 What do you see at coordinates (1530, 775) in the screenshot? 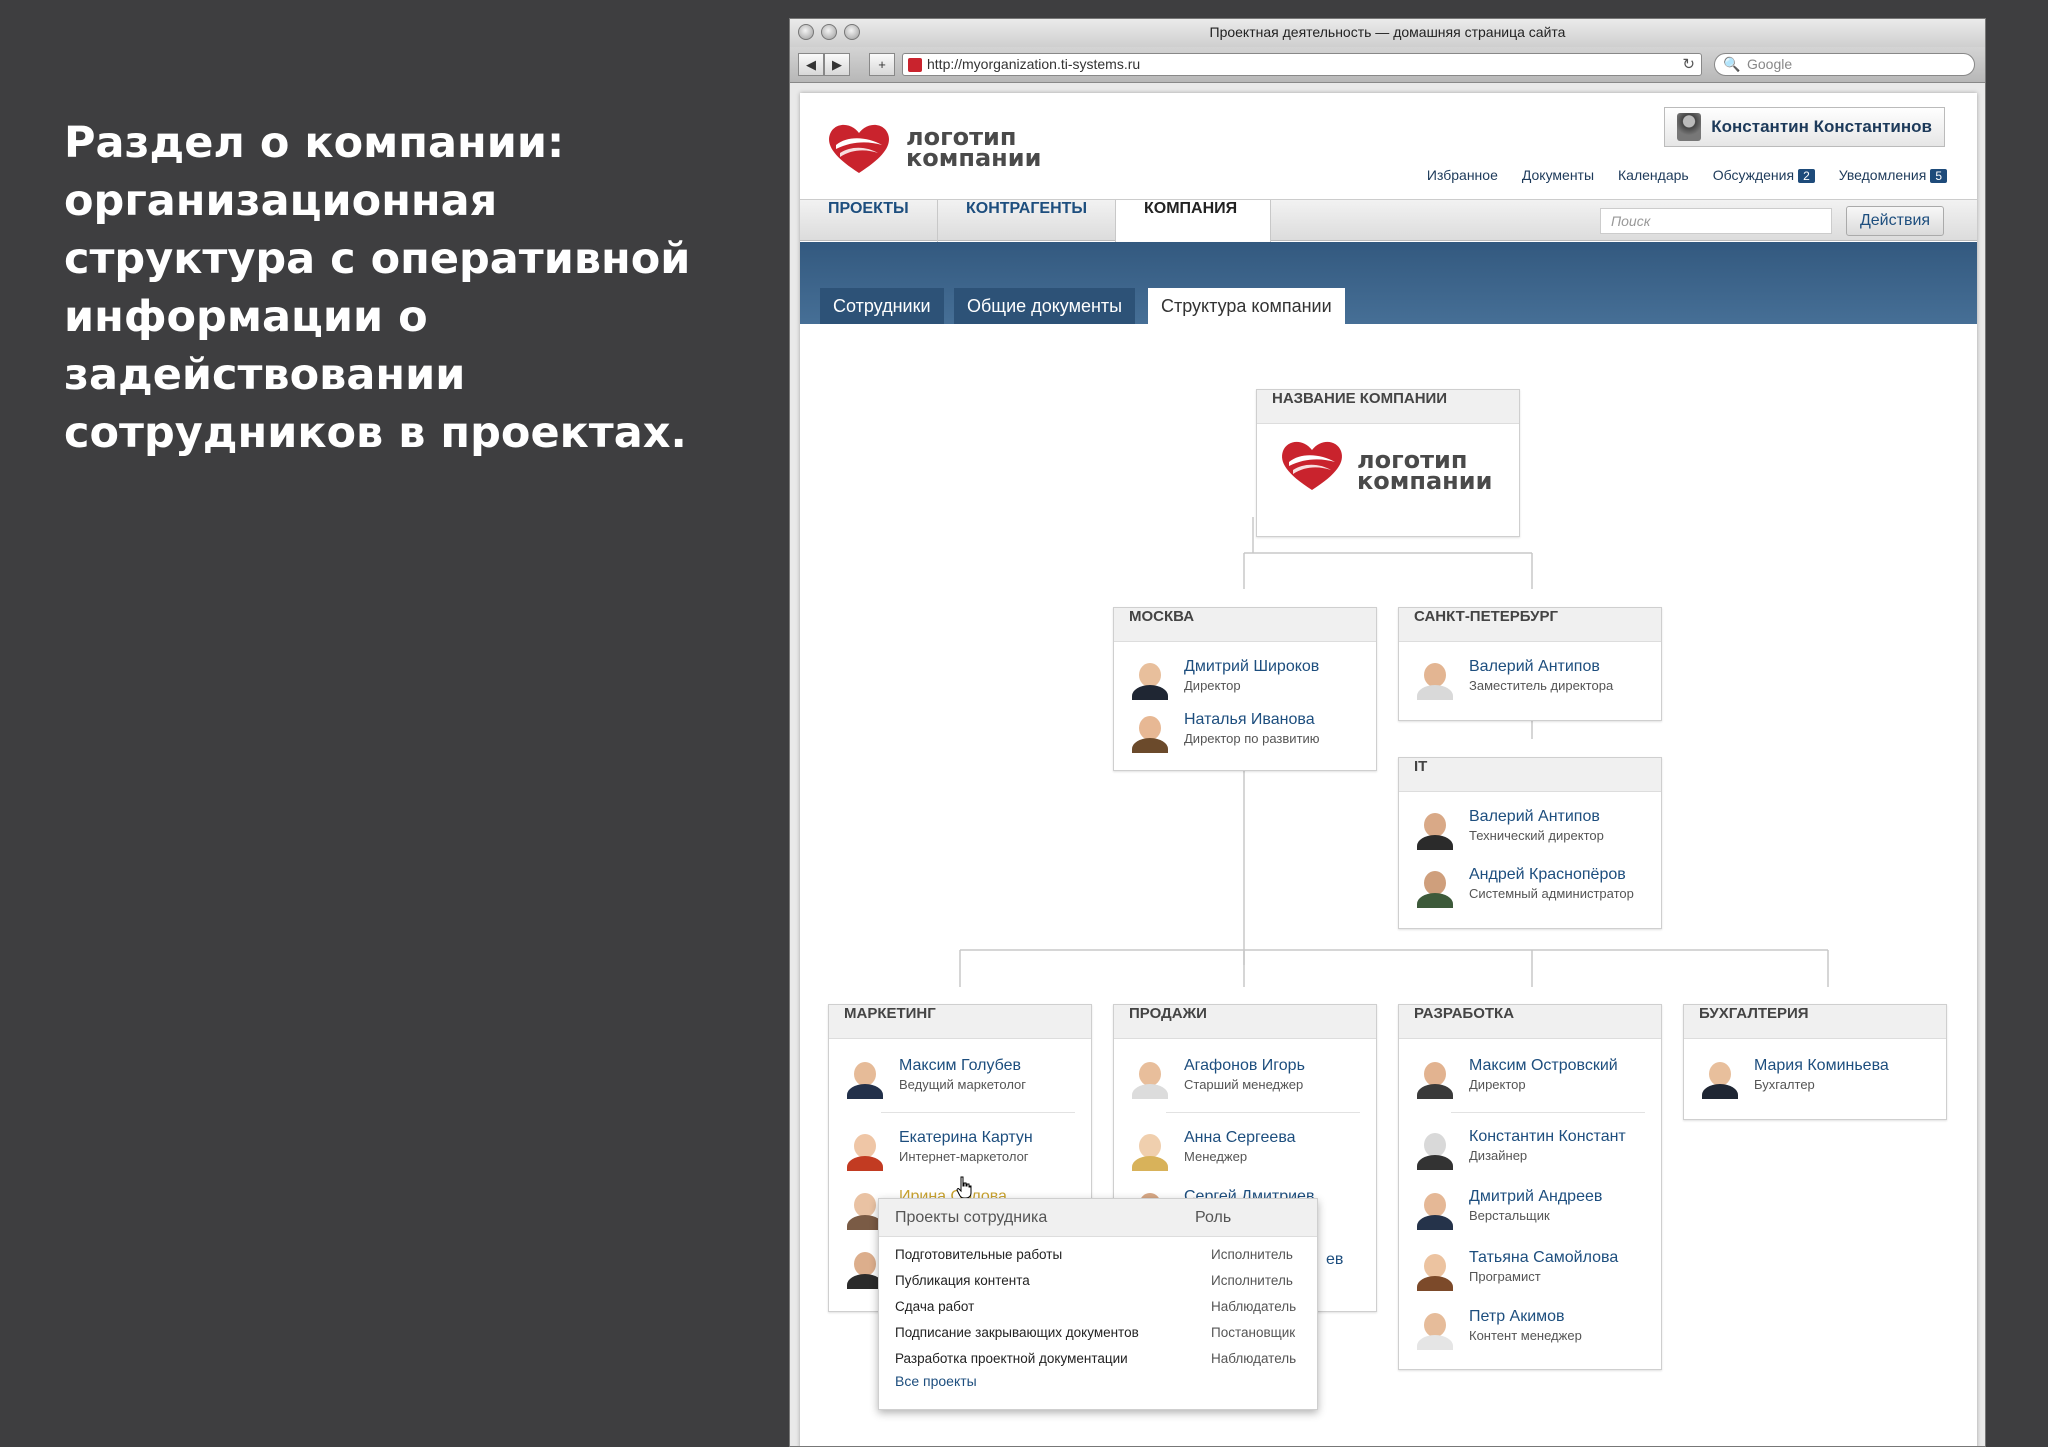
I see `unit-title: IT` at bounding box center [1530, 775].